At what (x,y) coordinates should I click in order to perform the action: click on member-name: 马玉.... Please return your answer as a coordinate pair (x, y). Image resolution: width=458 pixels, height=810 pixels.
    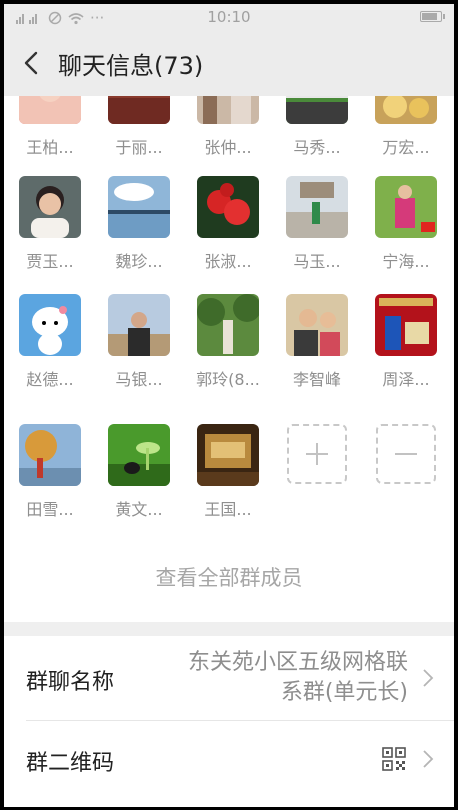
    Looking at the image, I should click on (317, 261).